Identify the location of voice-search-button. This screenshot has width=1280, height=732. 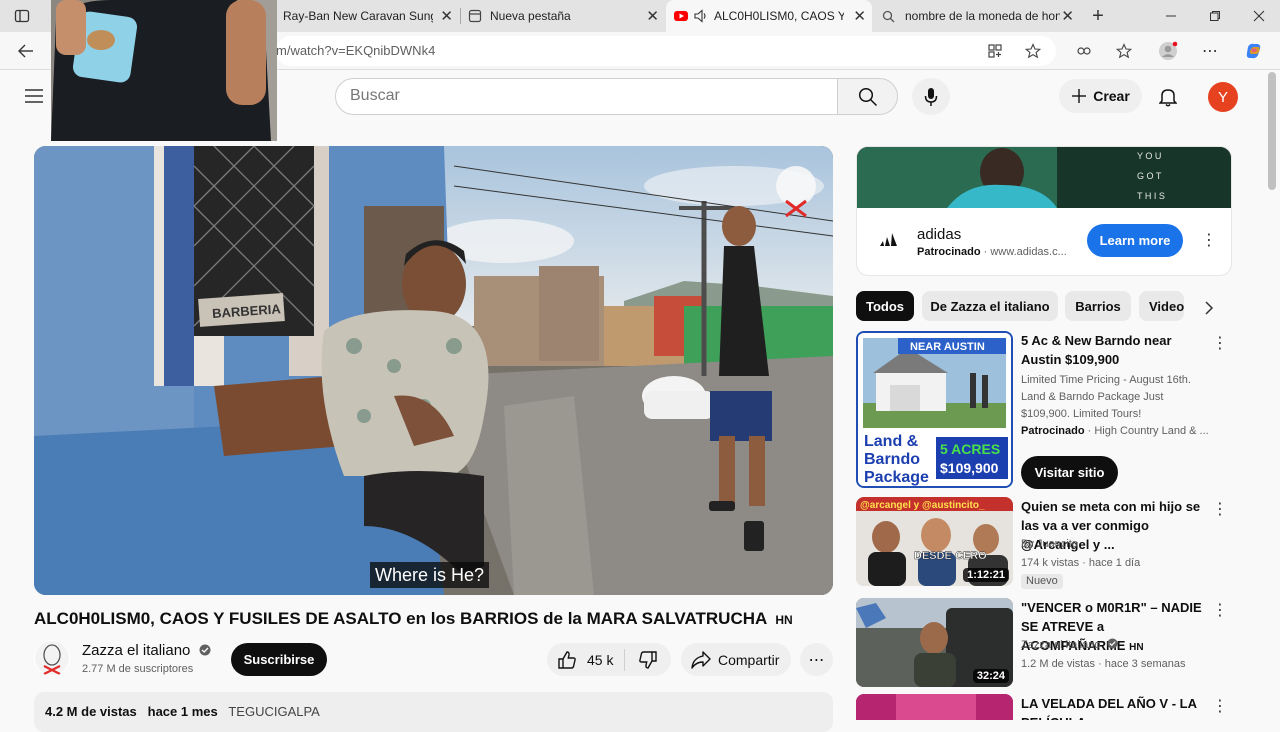
(931, 96).